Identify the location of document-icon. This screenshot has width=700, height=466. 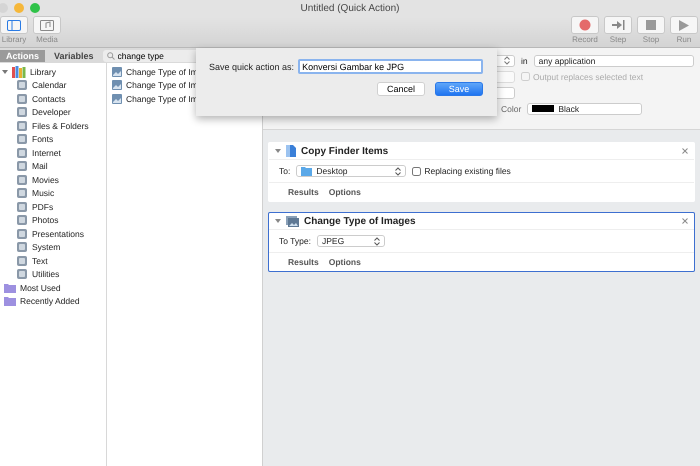
(291, 151).